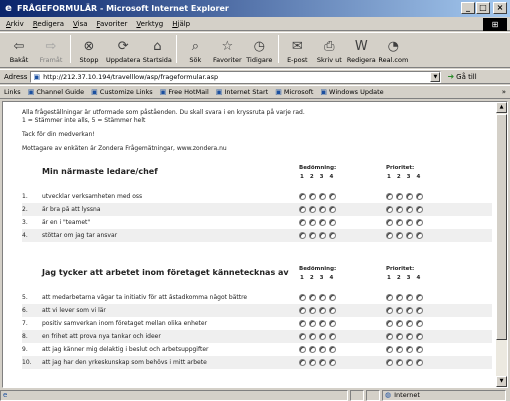 The height and width of the screenshot is (401, 510). Describe the element at coordinates (48, 24) in the screenshot. I see `menu-redigera: Redigera` at that location.